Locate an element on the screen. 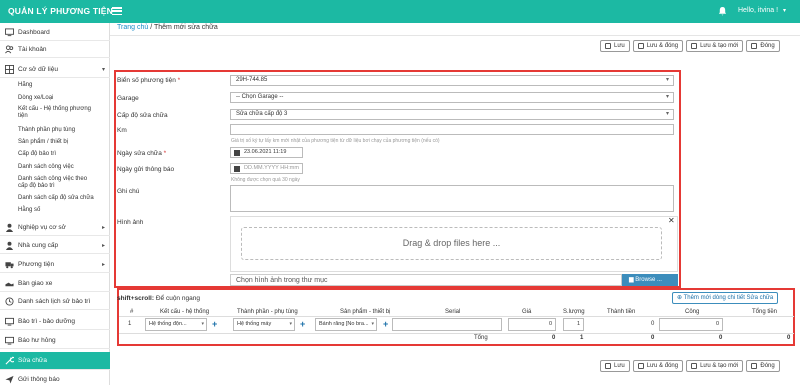  column-header-amount: Thành tiền is located at coordinates (621, 312).